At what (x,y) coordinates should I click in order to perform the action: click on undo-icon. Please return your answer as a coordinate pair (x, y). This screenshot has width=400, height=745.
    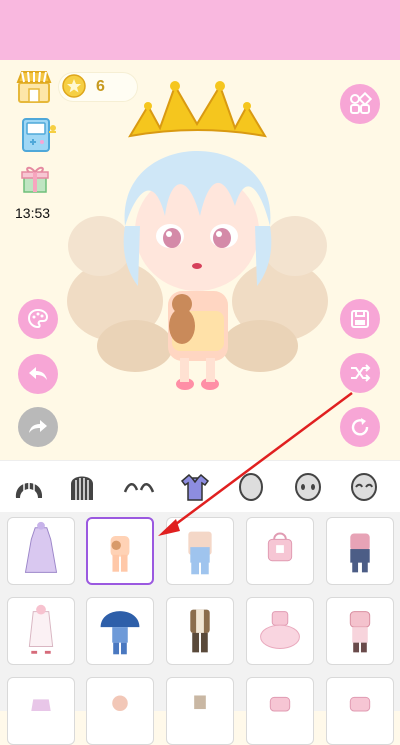
    Looking at the image, I should click on (38, 373).